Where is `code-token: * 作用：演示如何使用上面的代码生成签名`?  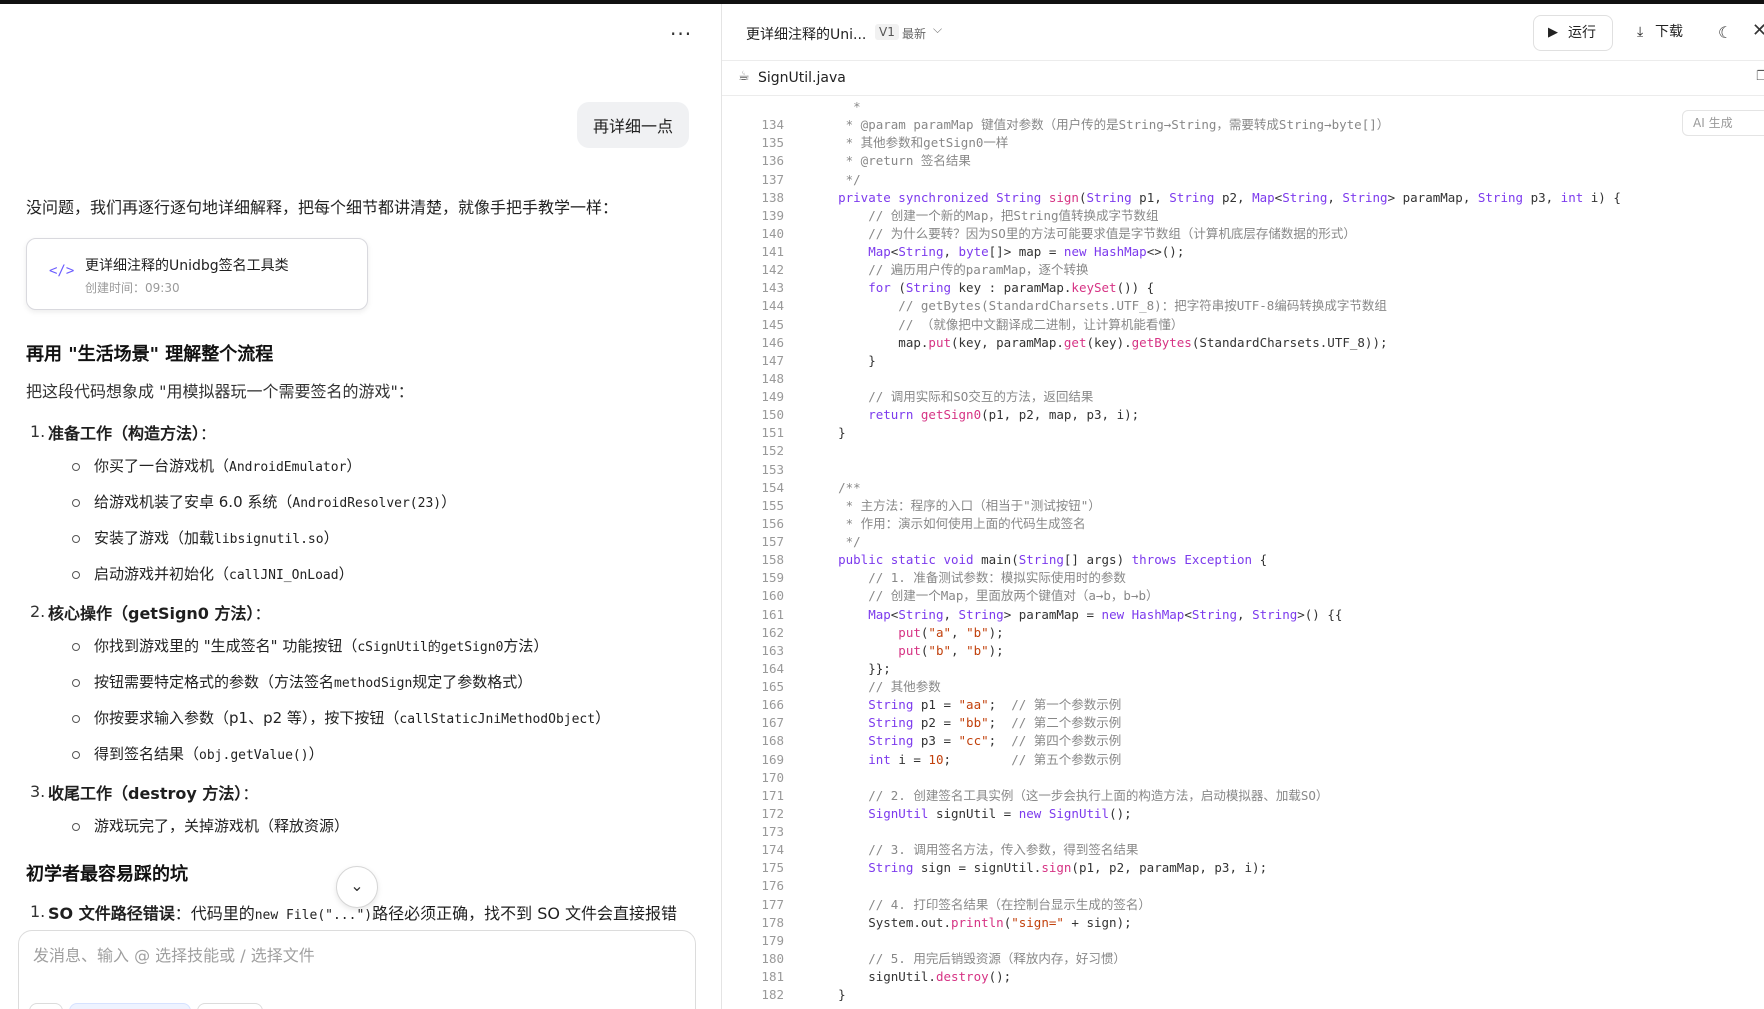
code-token: * 作用：演示如何使用上面的代码生成签名 is located at coordinates (947, 523).